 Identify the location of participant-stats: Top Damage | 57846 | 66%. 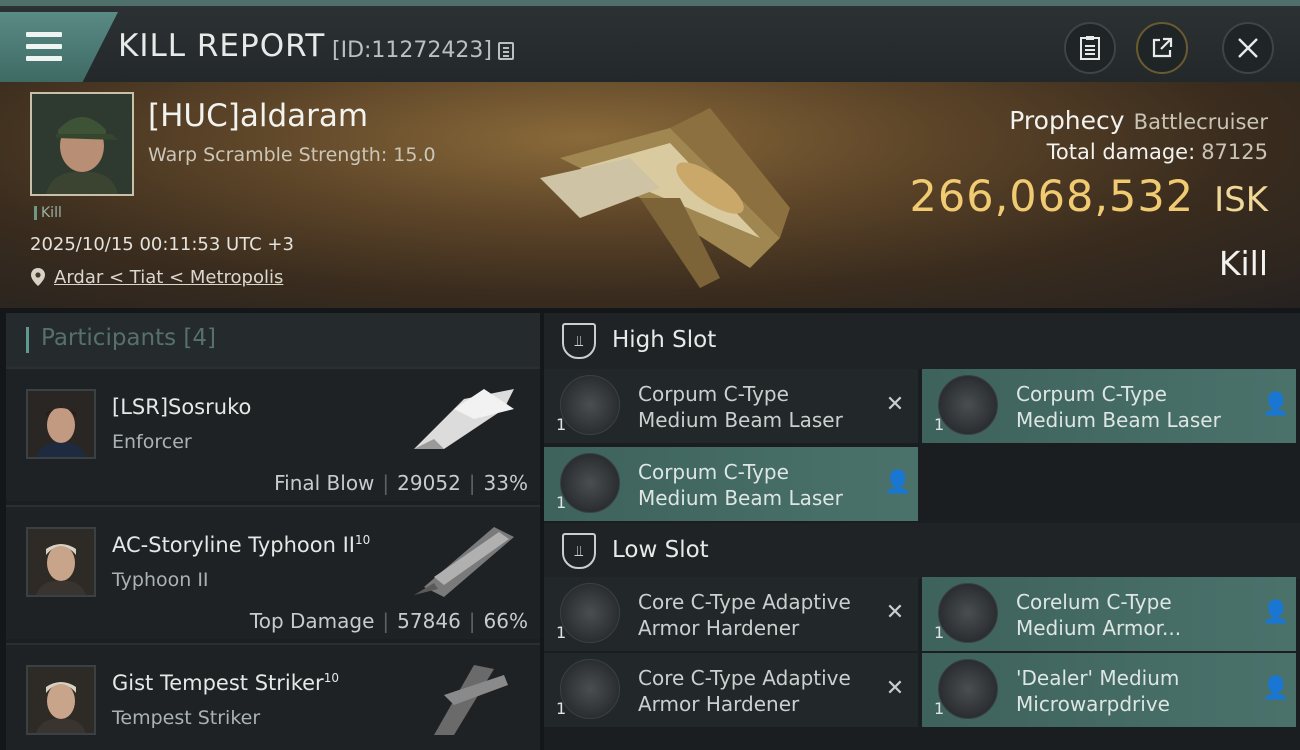
(388, 621).